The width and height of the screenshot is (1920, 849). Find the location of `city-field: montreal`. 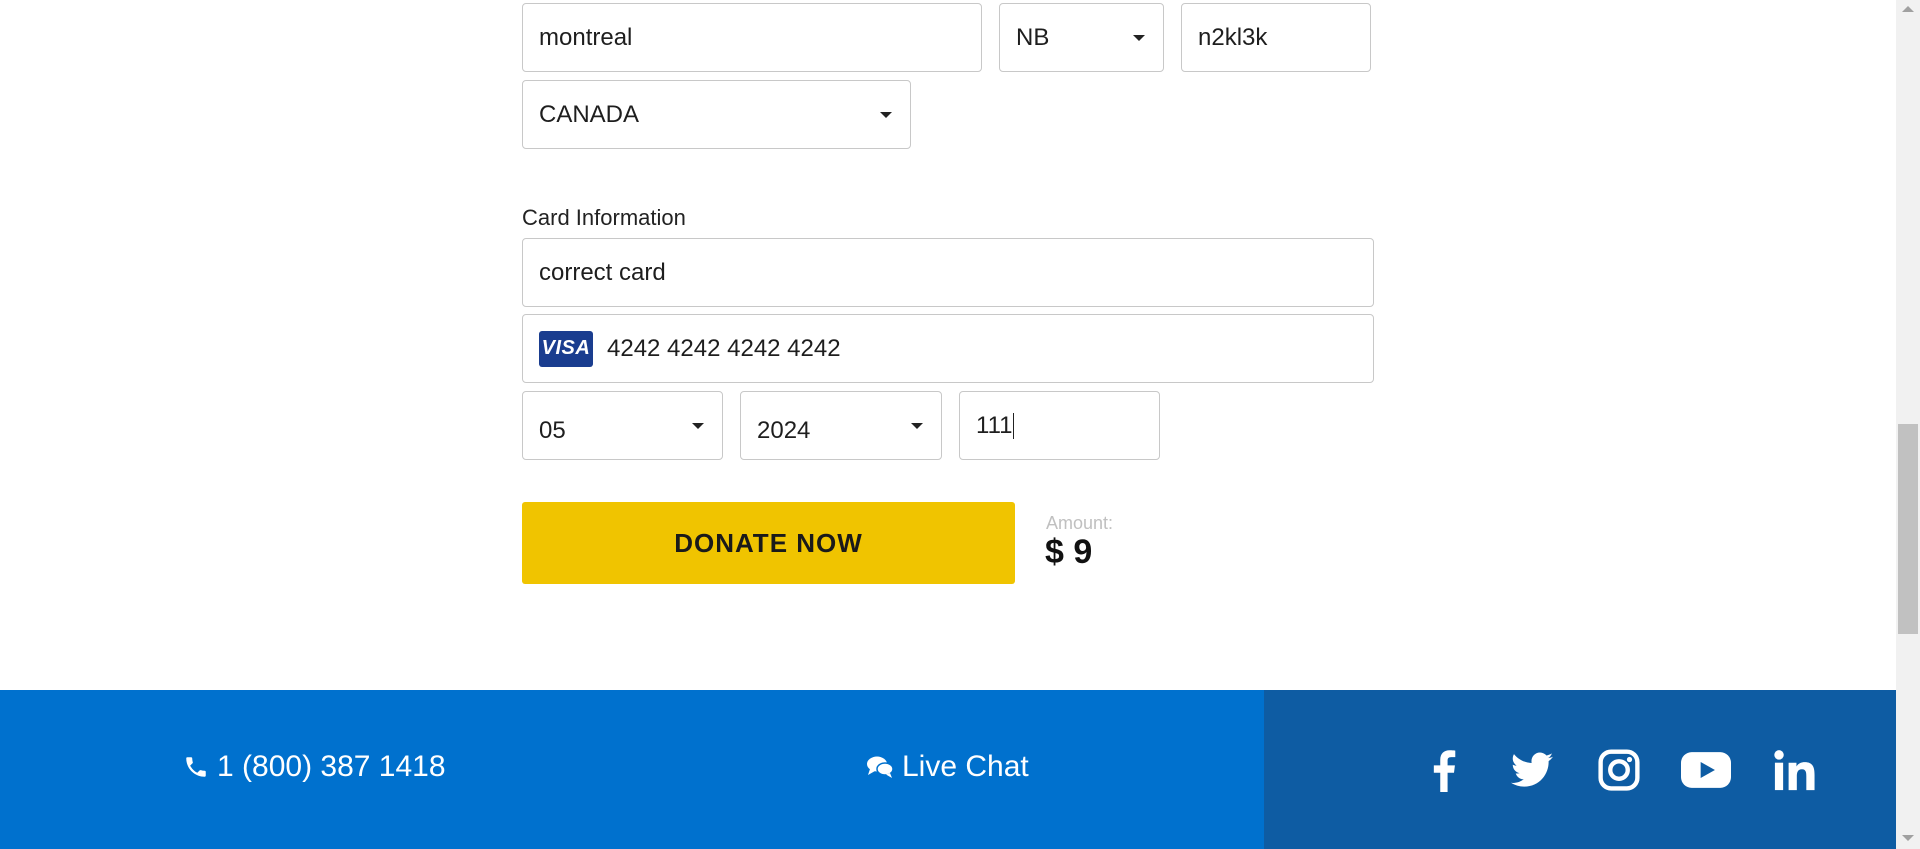

city-field: montreal is located at coordinates (752, 37).